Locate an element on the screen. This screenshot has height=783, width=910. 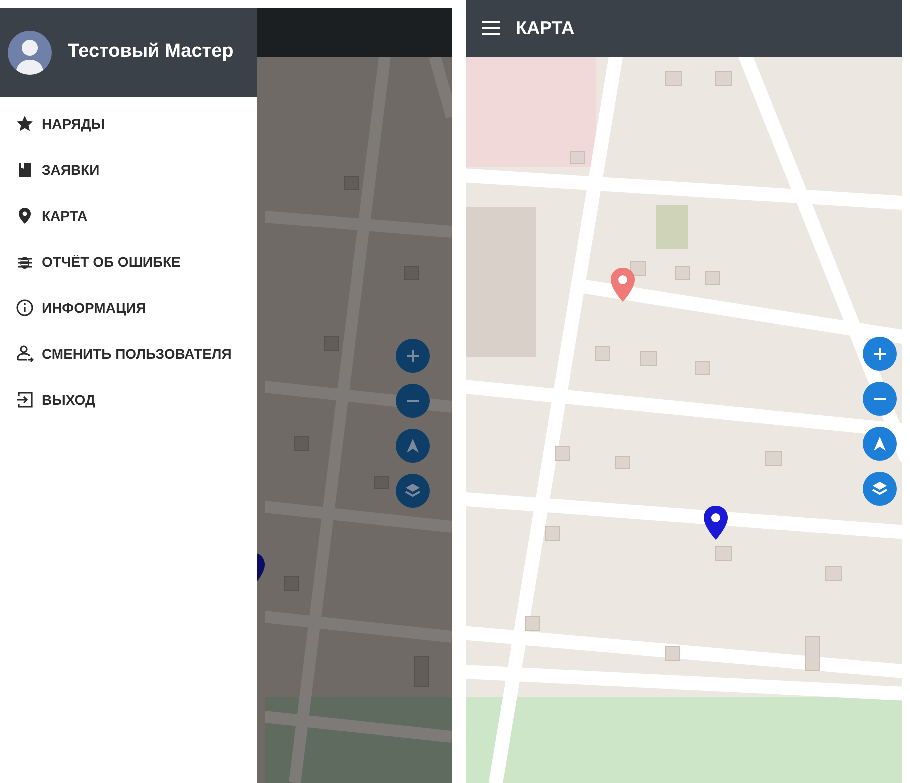
menu-item: ВЫХОД is located at coordinates (128, 400).